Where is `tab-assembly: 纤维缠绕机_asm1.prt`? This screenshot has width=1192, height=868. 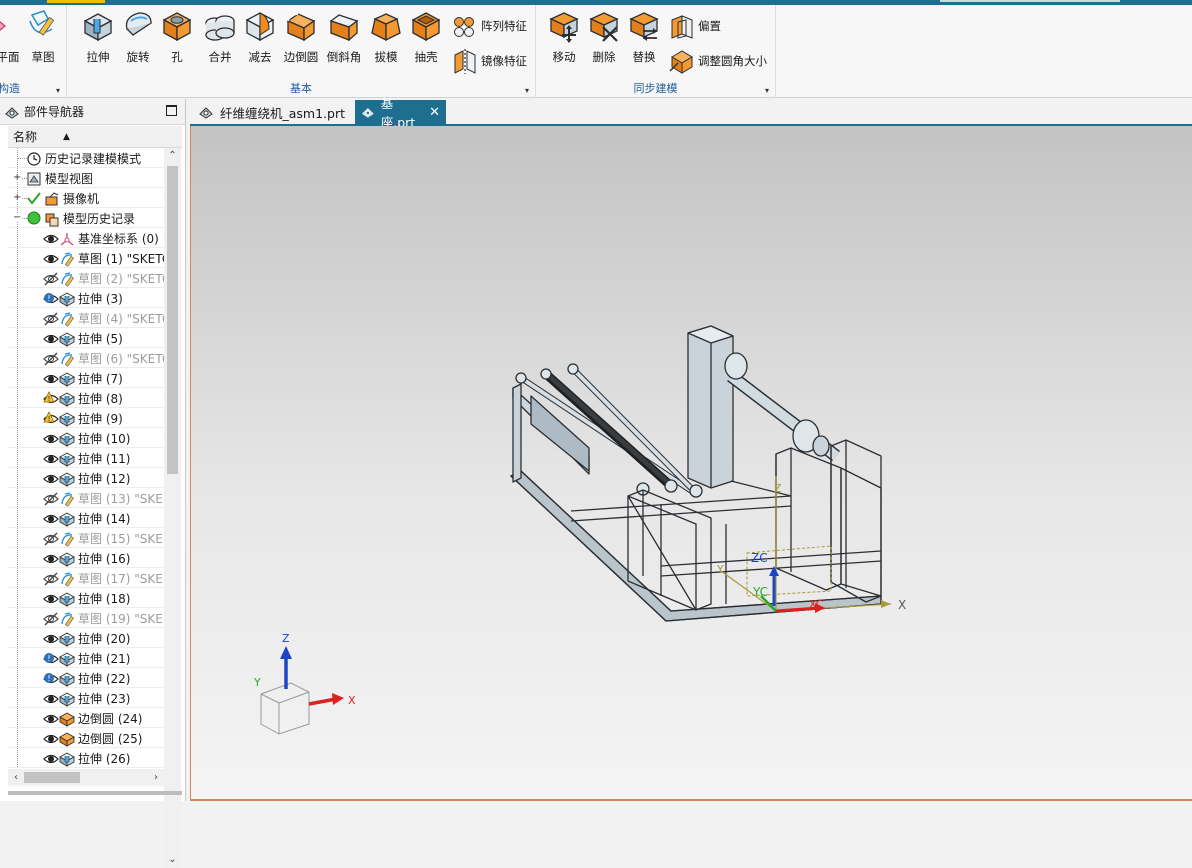
tab-assembly: 纤维缠绕机_asm1.prt is located at coordinates (272, 112).